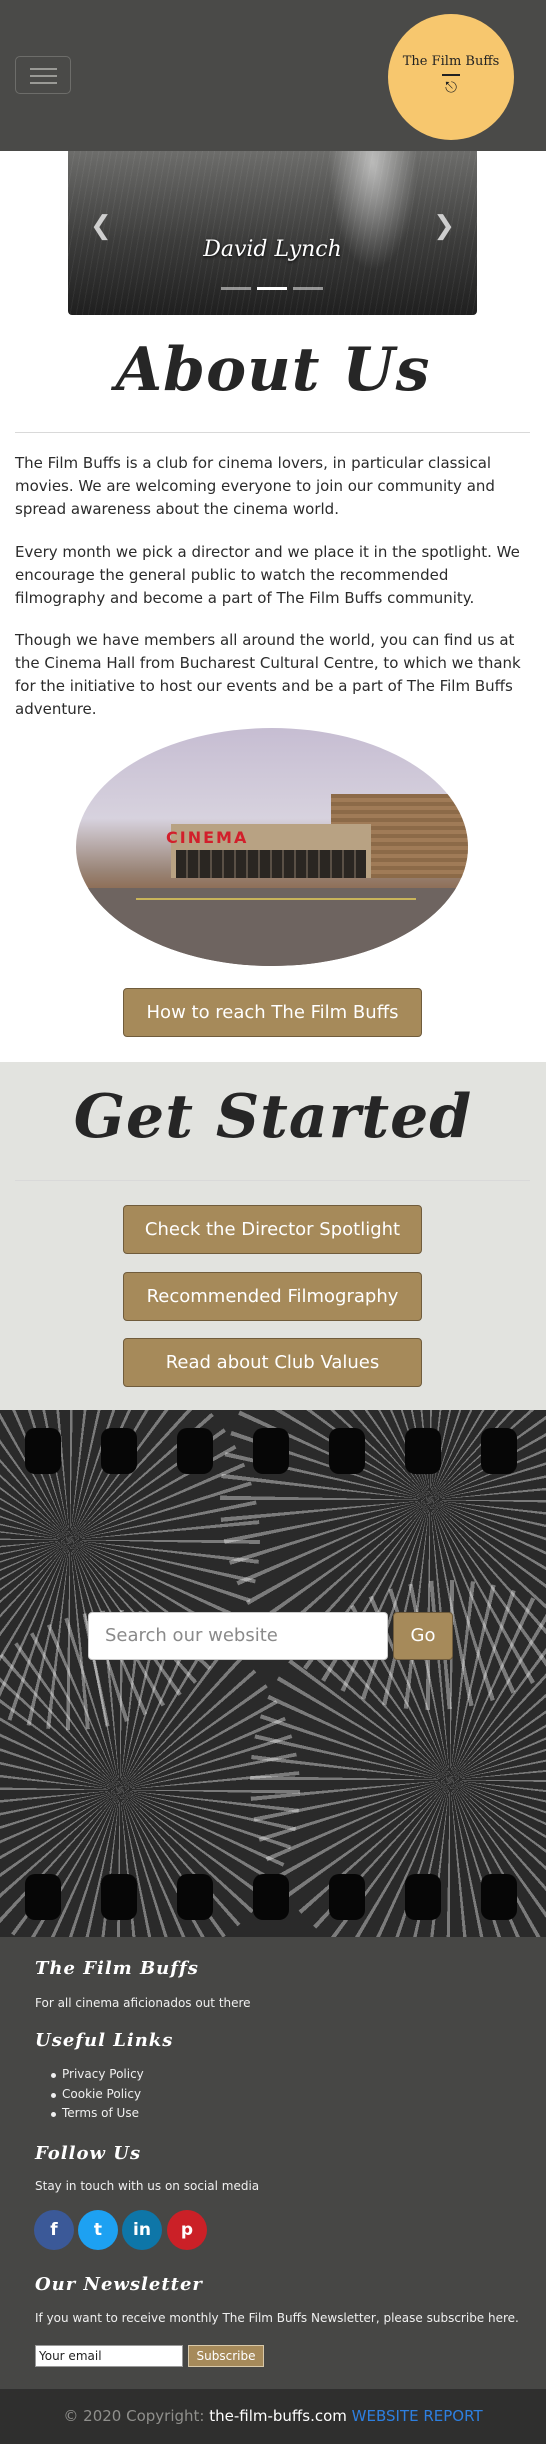 This screenshot has width=546, height=2444. What do you see at coordinates (147, 2186) in the screenshot?
I see `footer-follow-text: Stay in touch with us on social media` at bounding box center [147, 2186].